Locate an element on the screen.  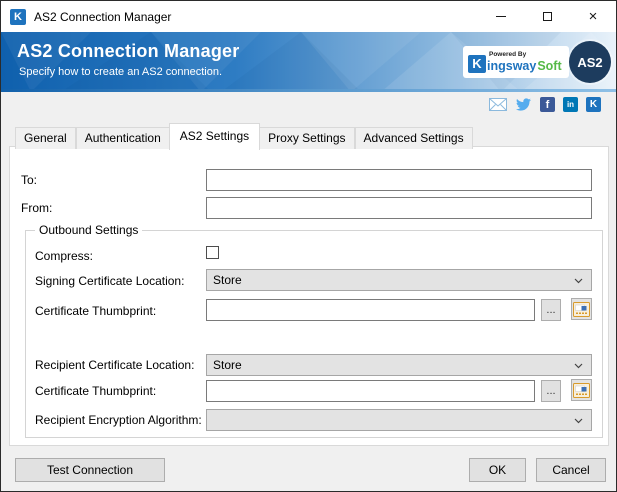
from-label: From: is located at coordinates (37, 208).